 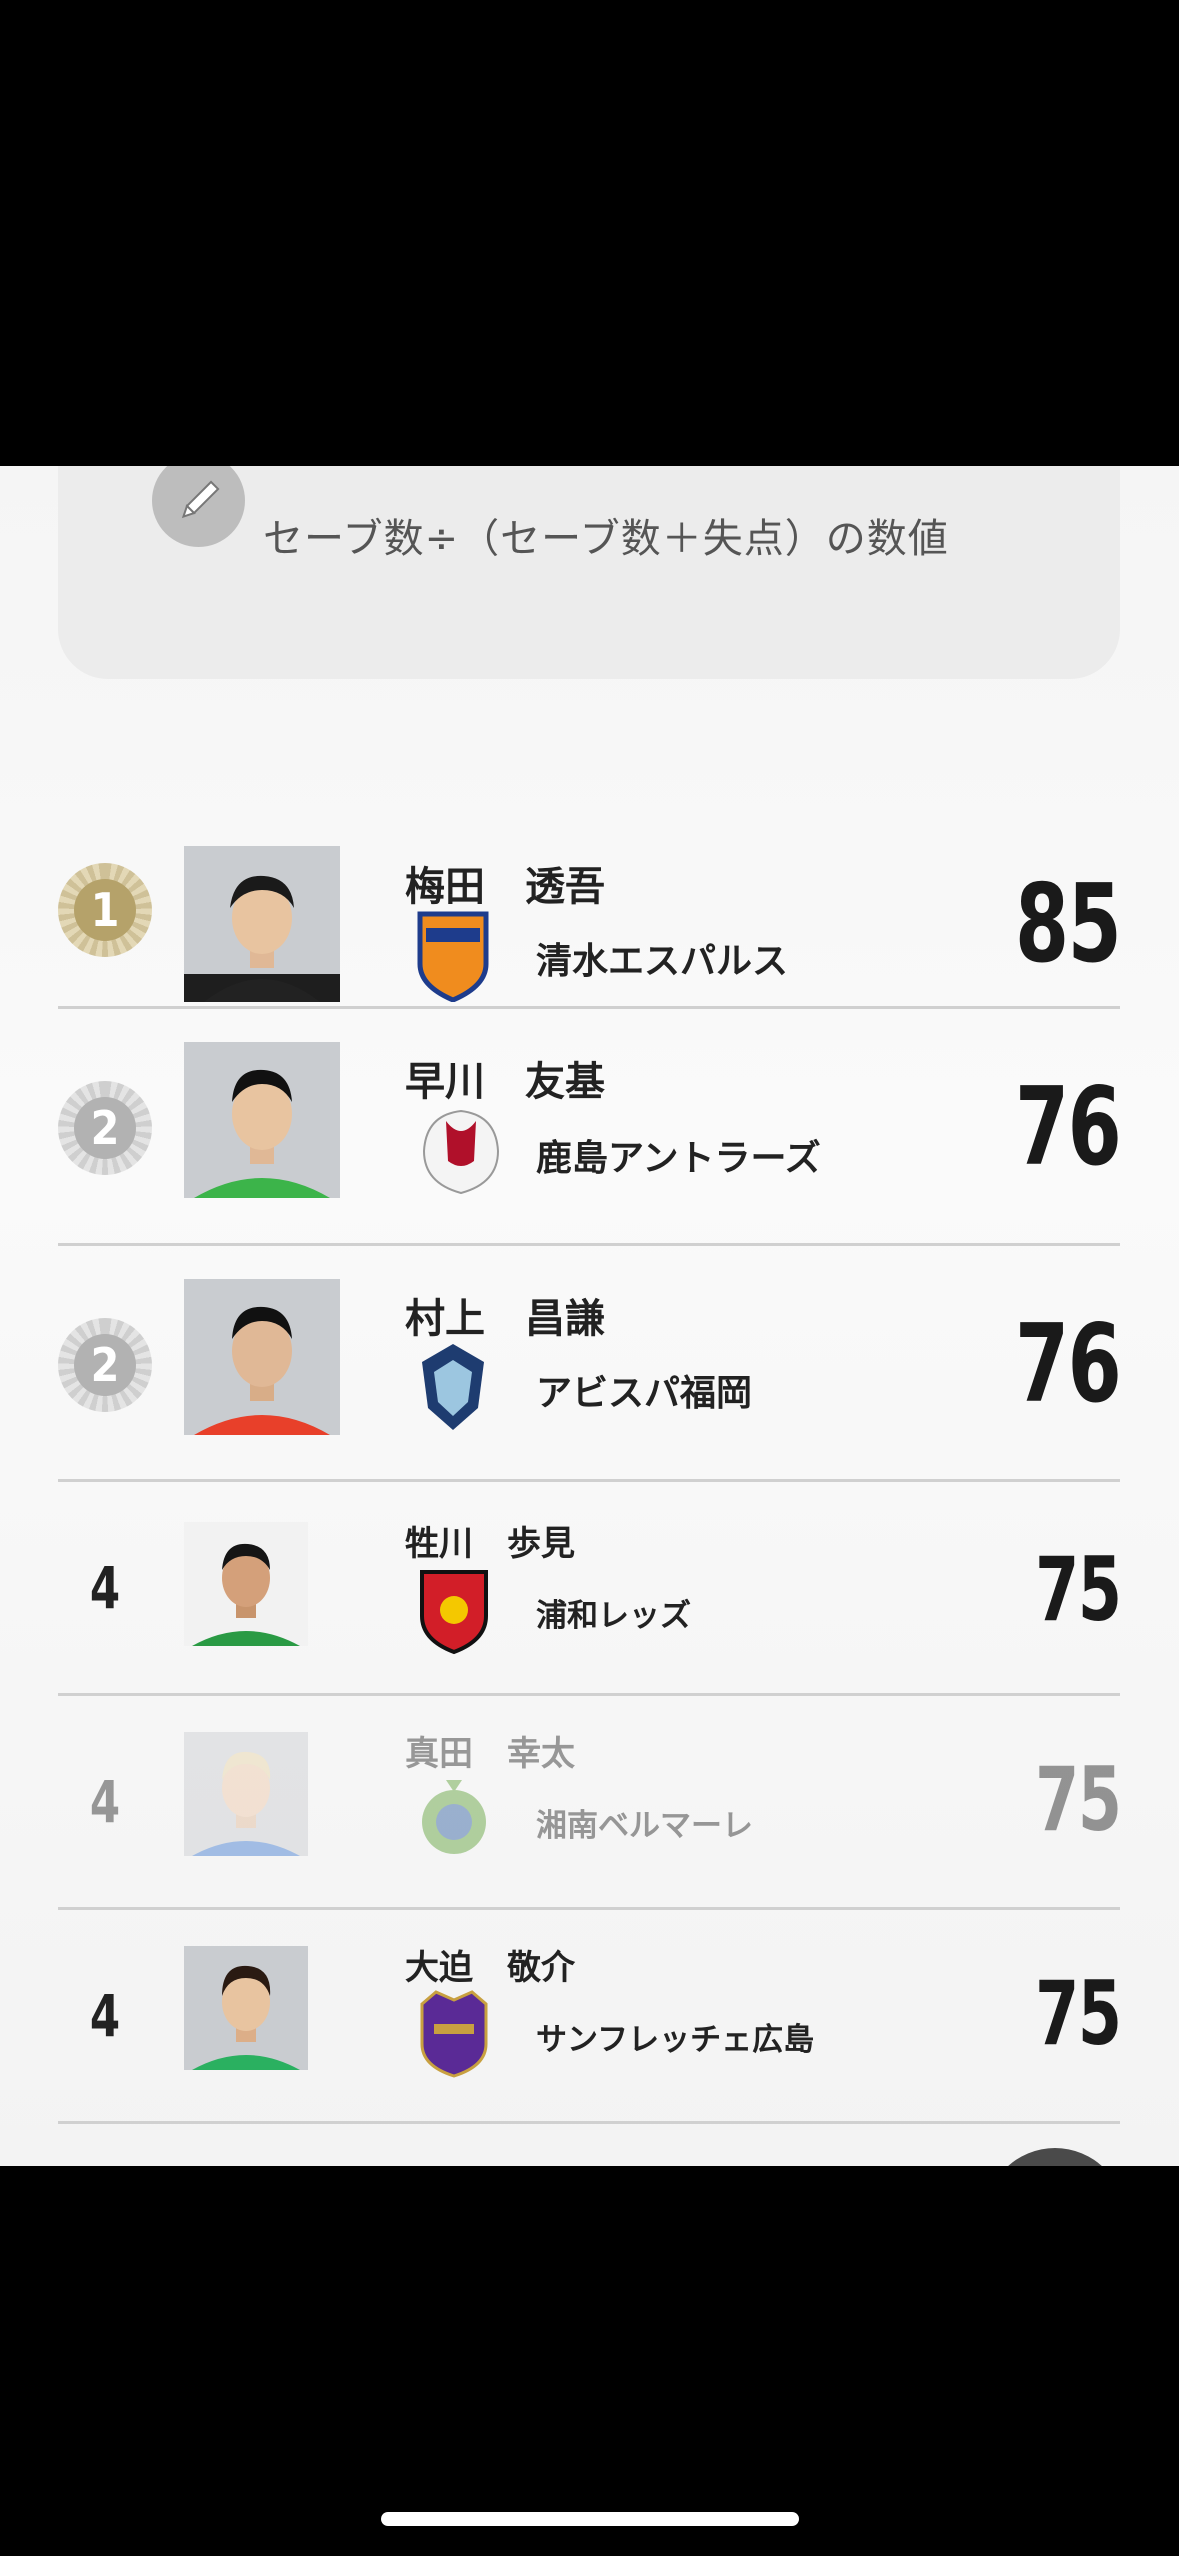 What do you see at coordinates (590, 2519) in the screenshot?
I see `home-indicator` at bounding box center [590, 2519].